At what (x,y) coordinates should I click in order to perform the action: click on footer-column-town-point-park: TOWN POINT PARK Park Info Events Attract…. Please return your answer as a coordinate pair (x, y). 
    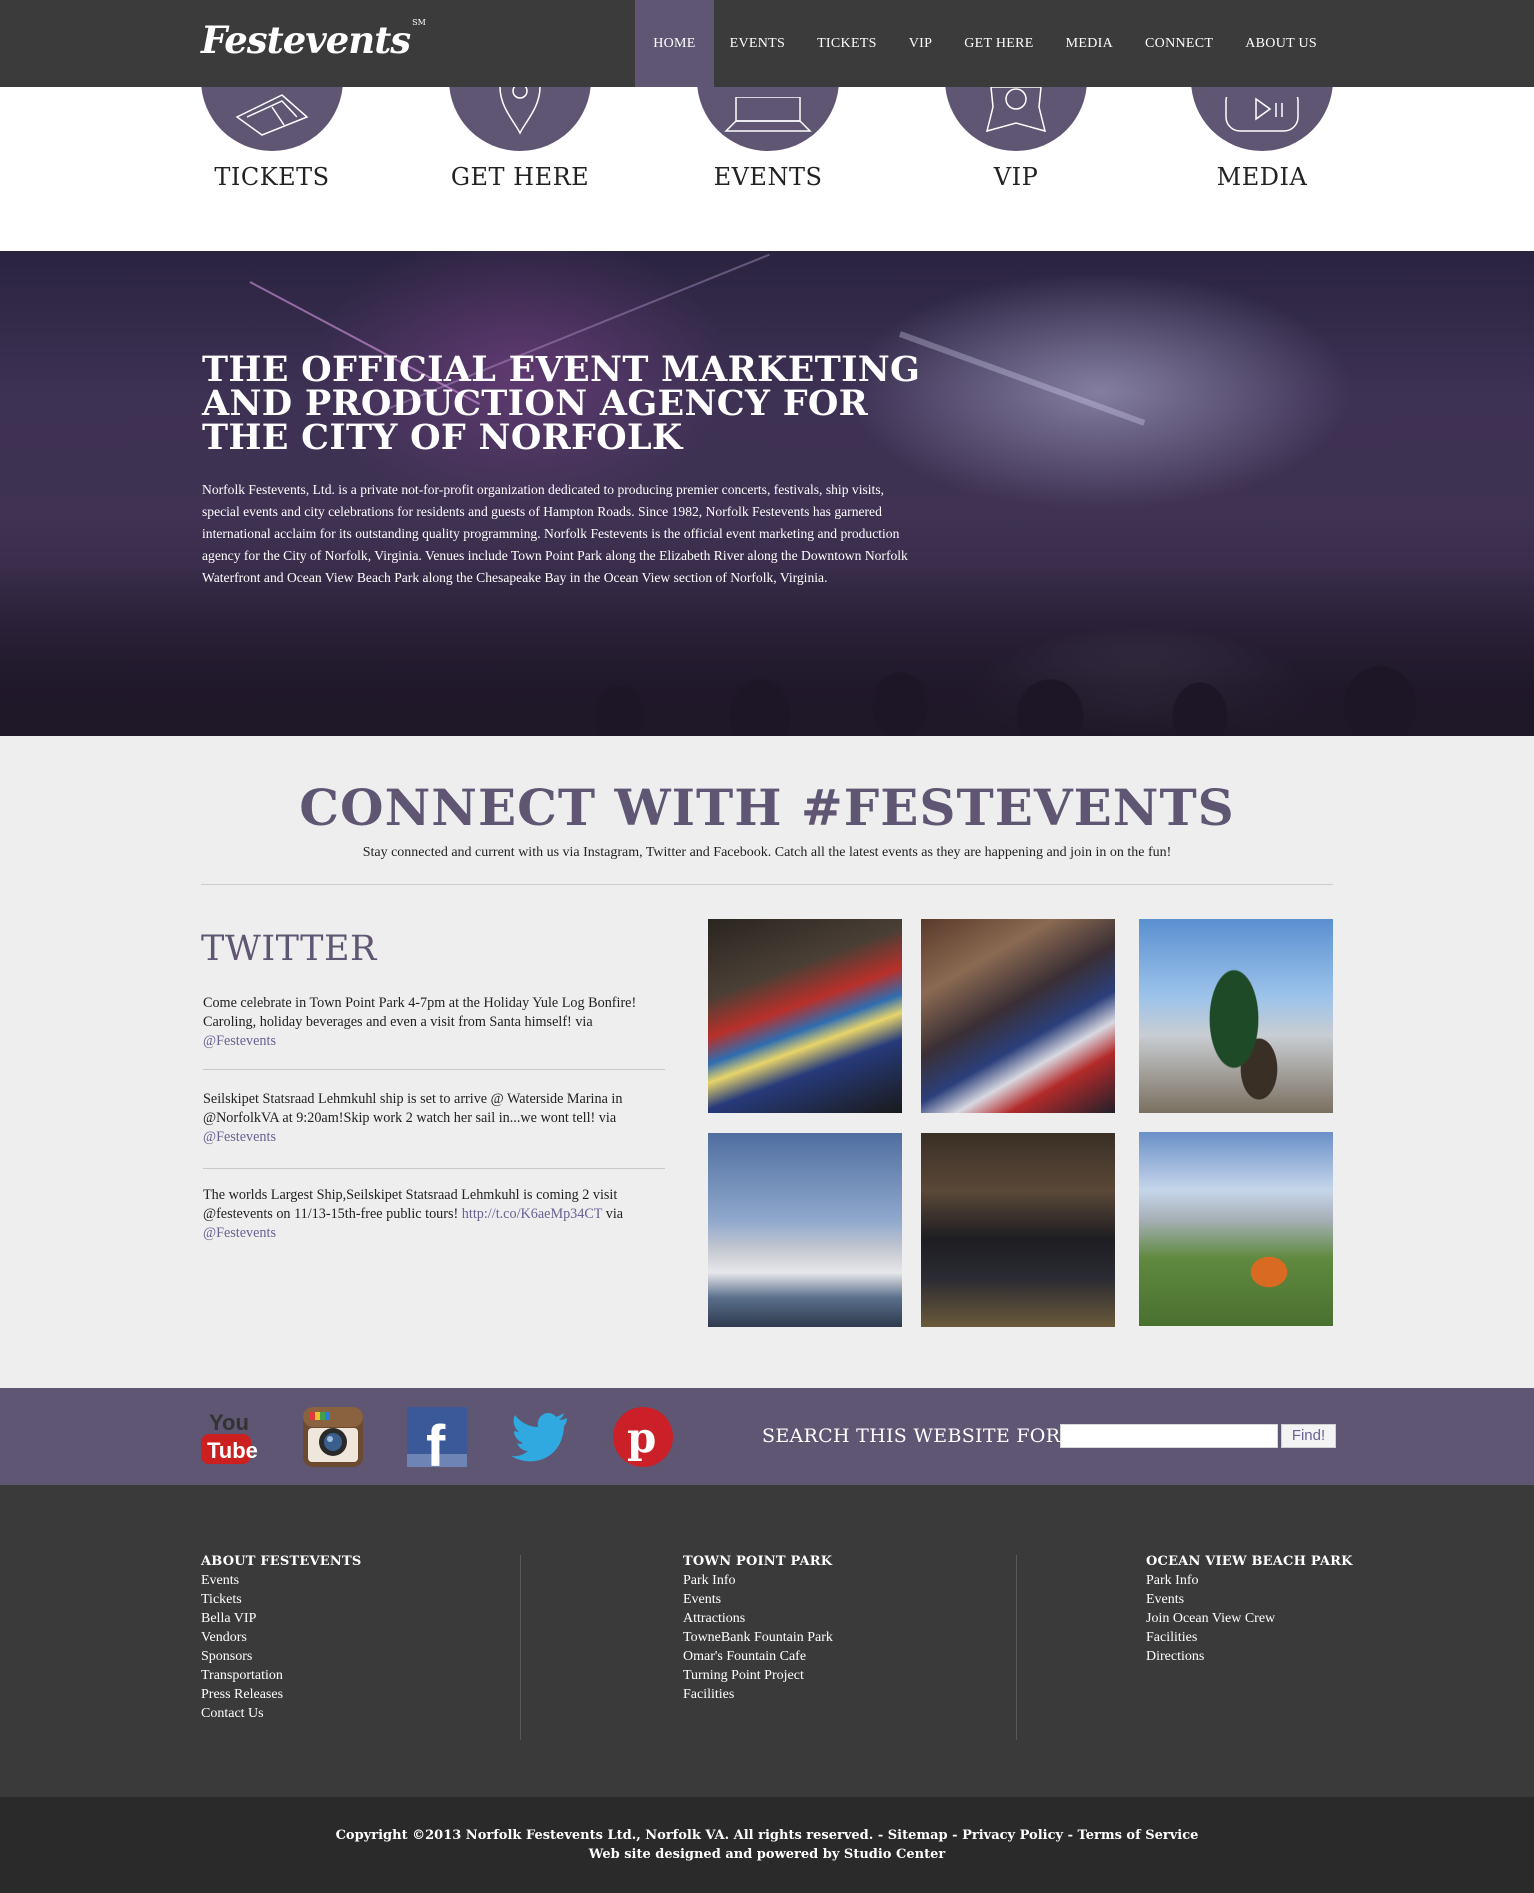
    Looking at the image, I should click on (758, 1628).